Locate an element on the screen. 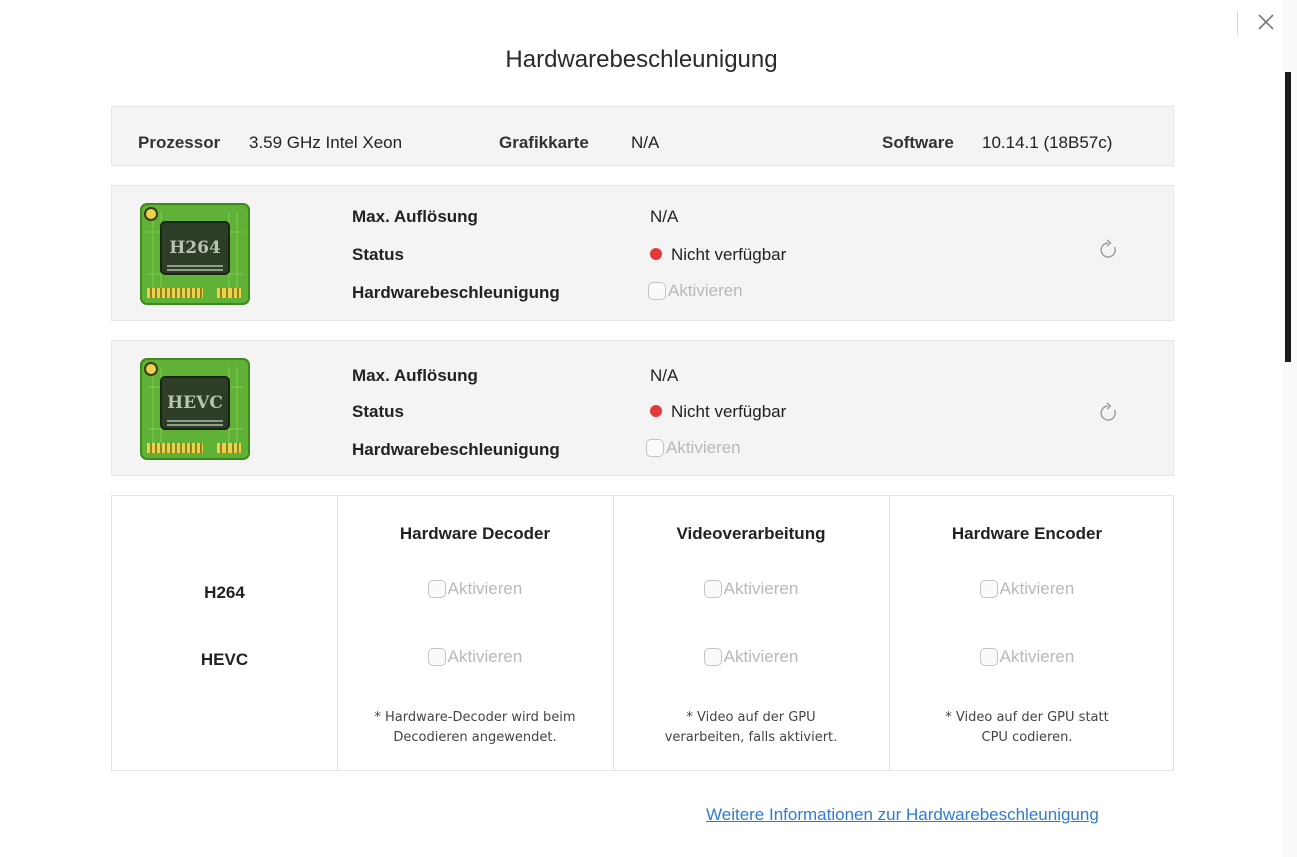  close-separator is located at coordinates (1237, 22).